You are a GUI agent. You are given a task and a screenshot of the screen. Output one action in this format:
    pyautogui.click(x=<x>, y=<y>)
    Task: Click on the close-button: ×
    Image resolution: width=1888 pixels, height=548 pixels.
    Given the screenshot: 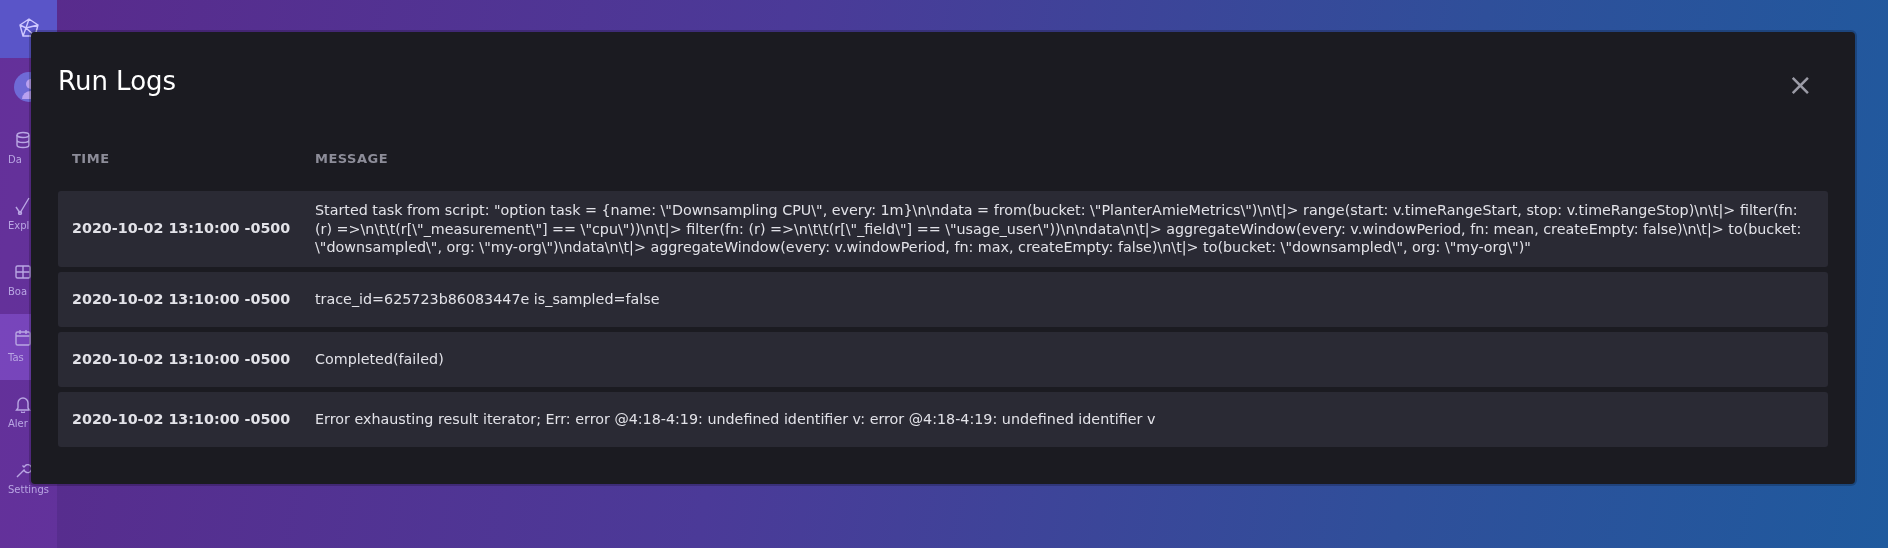 What is the action you would take?
    pyautogui.click(x=1800, y=85)
    